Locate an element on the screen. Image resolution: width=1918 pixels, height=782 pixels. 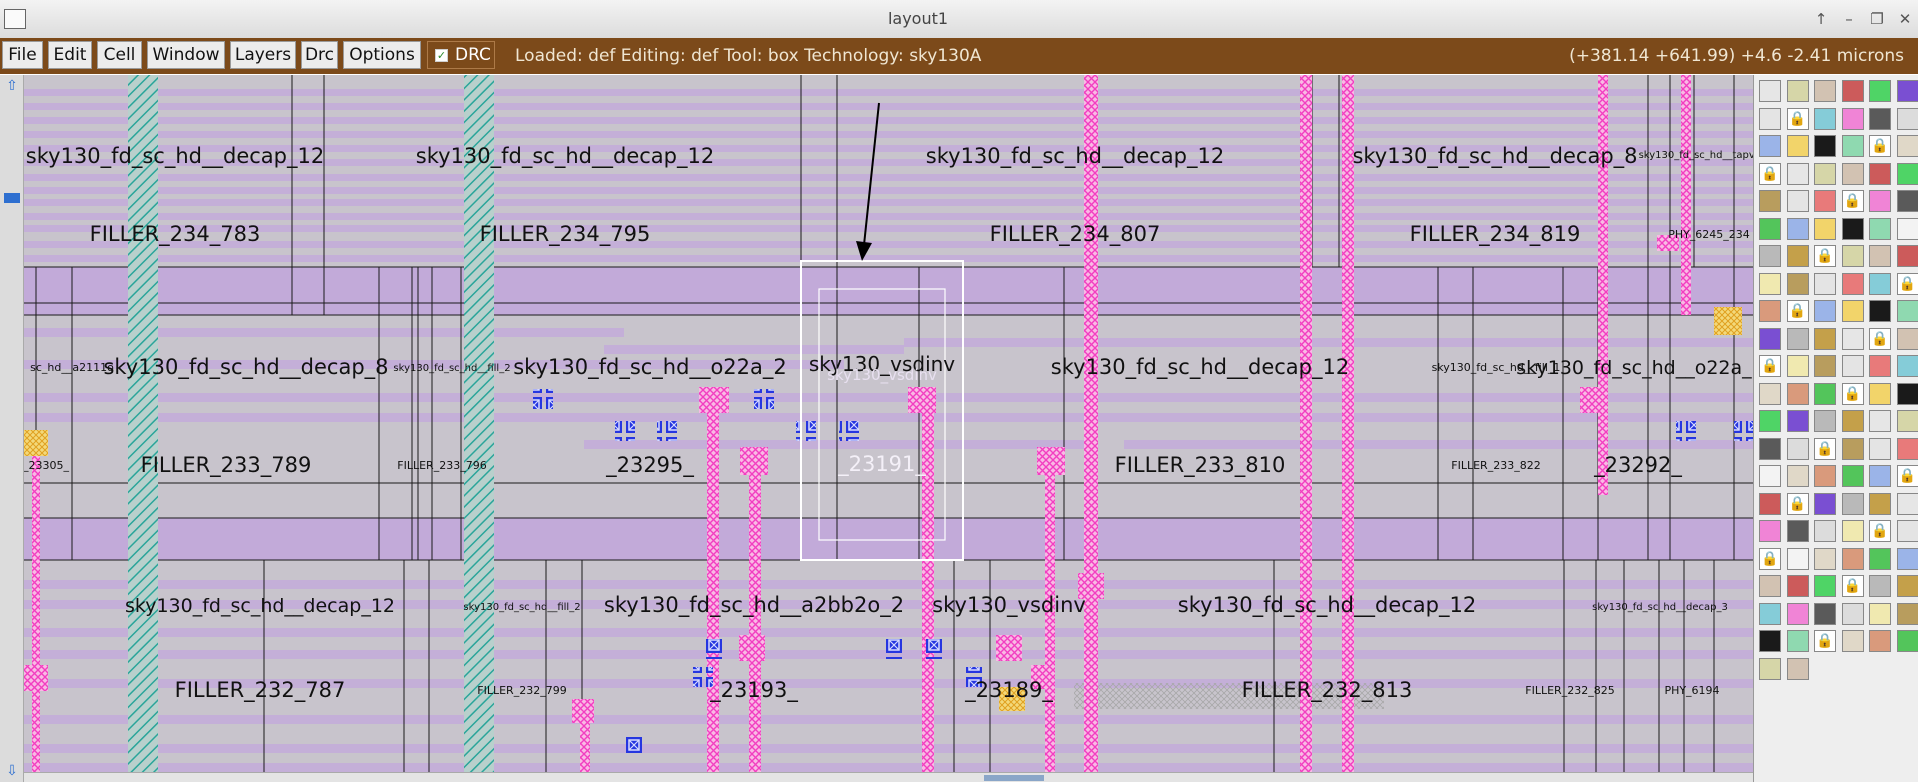
cell-label: PHY_6245_234 is located at coordinates (1709, 234).